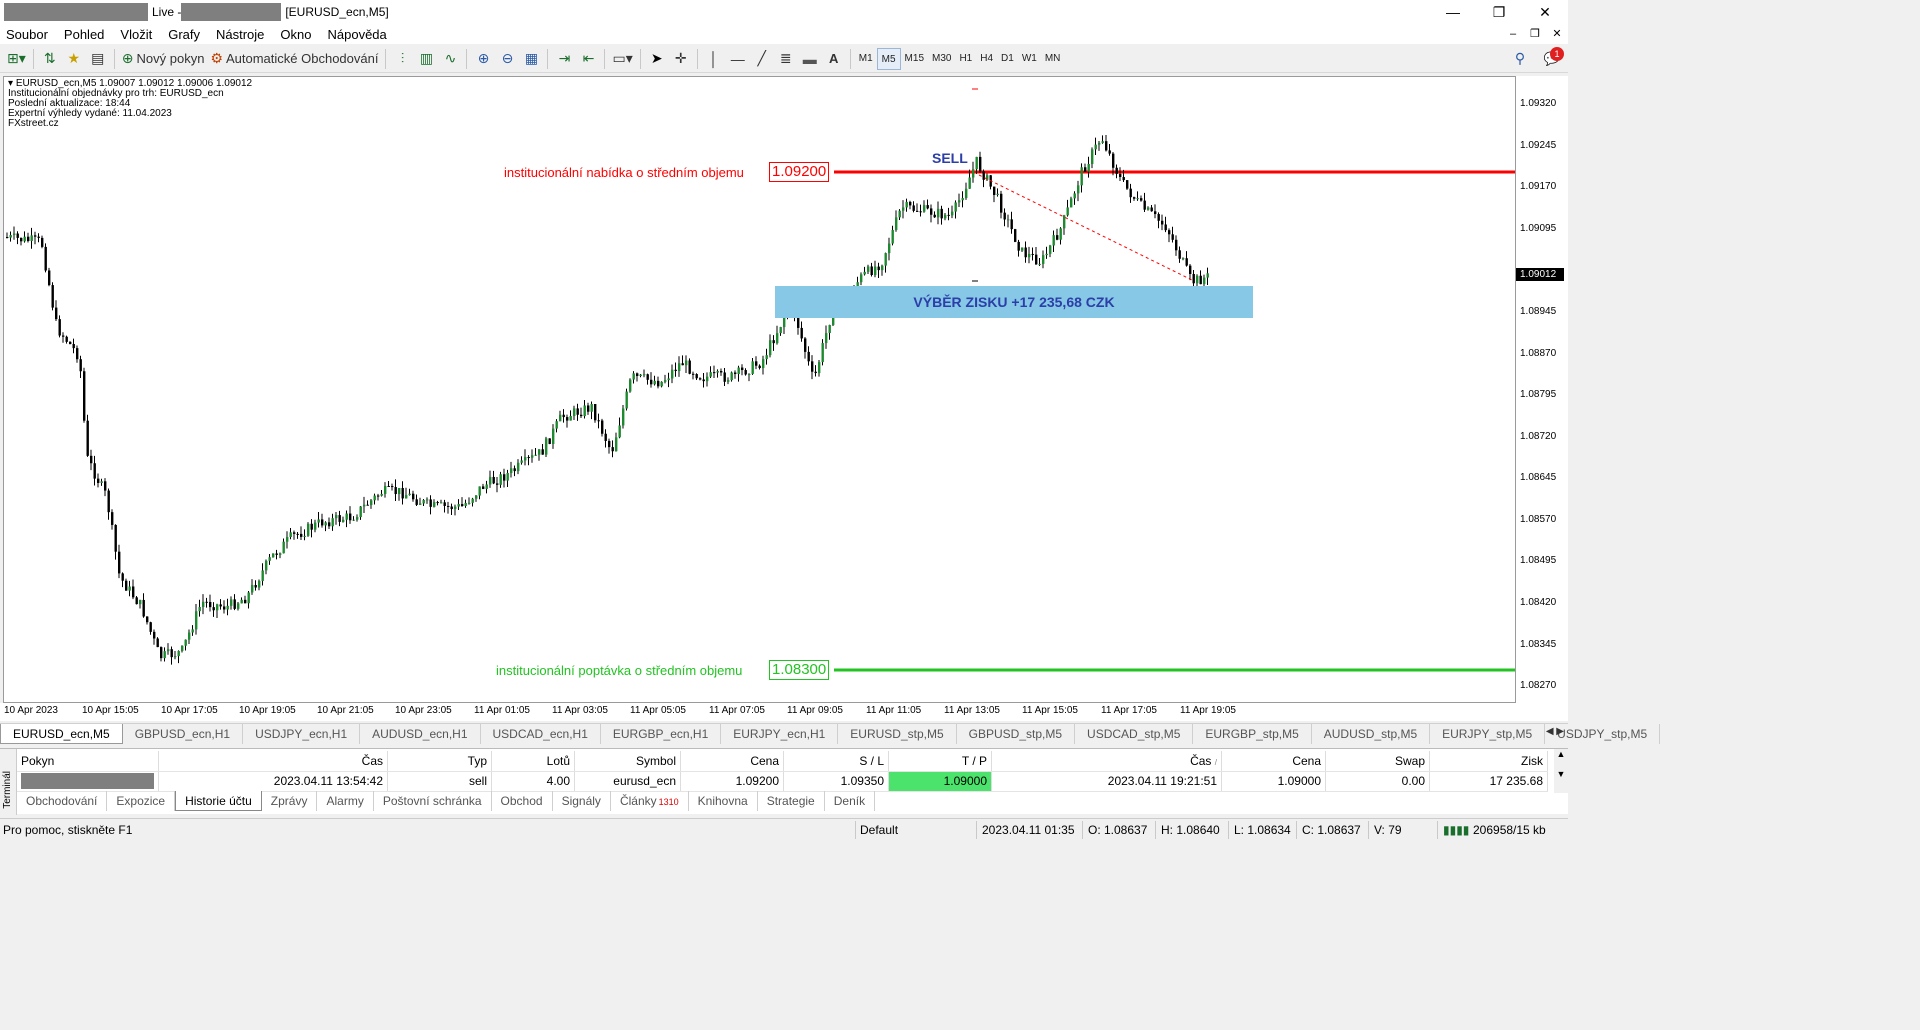  I want to click on terminal-tab-signals: Signály, so click(582, 801).